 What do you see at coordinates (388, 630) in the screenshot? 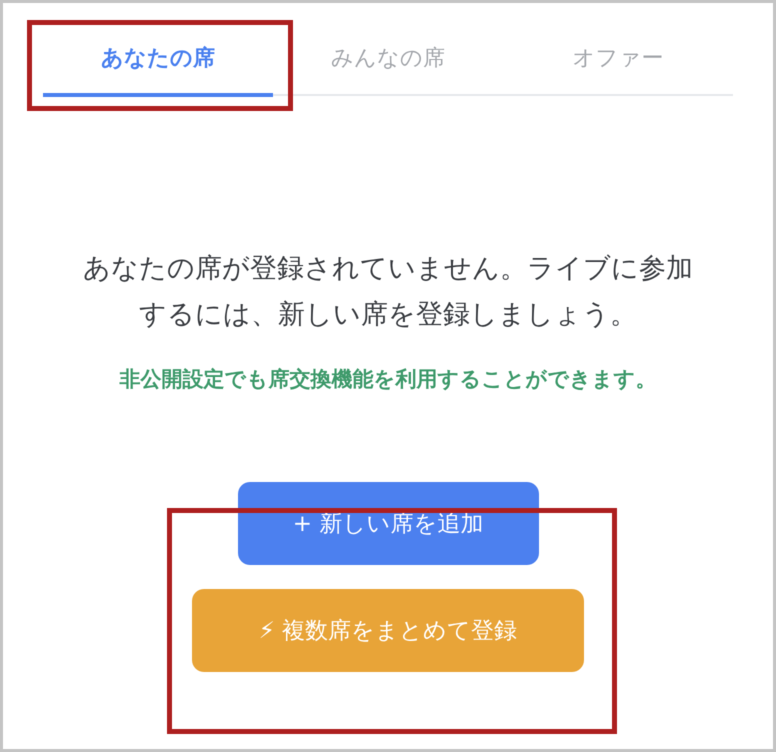
I see `bulk-register-button: ⚡ 複数席をまとめて登録` at bounding box center [388, 630].